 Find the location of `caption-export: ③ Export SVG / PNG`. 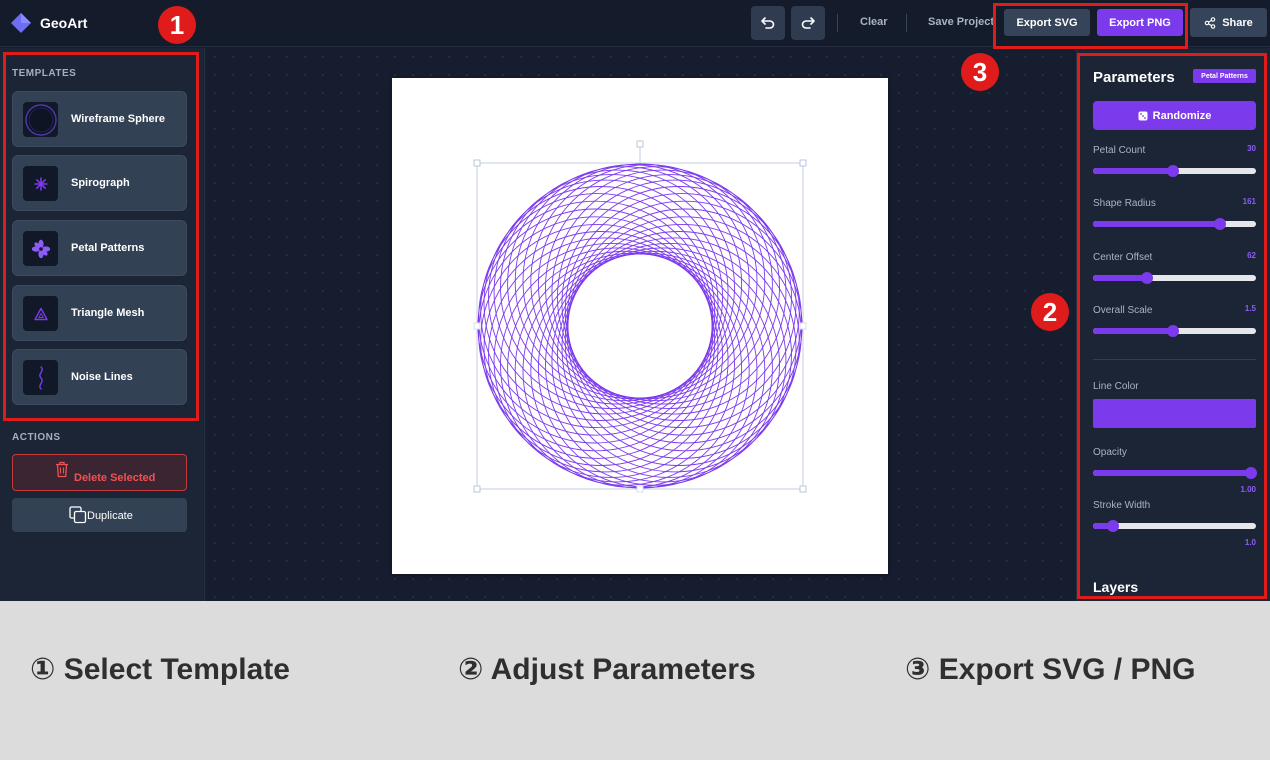

caption-export: ③ Export SVG / PNG is located at coordinates (1050, 669).